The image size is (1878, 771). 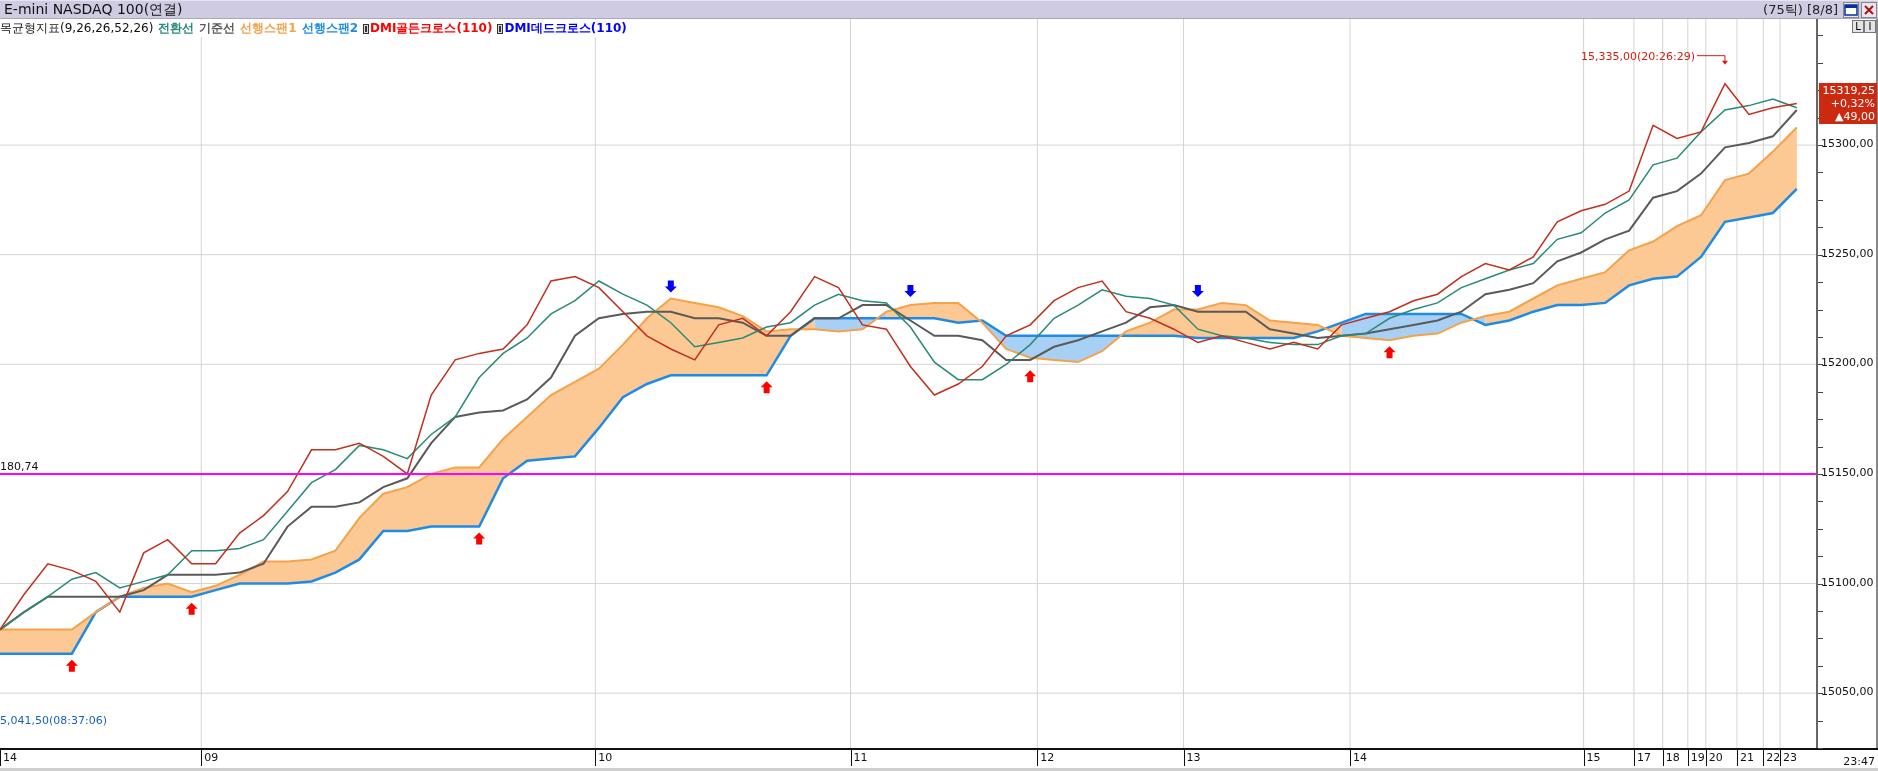 I want to click on tool-button: L, so click(x=1858, y=26).